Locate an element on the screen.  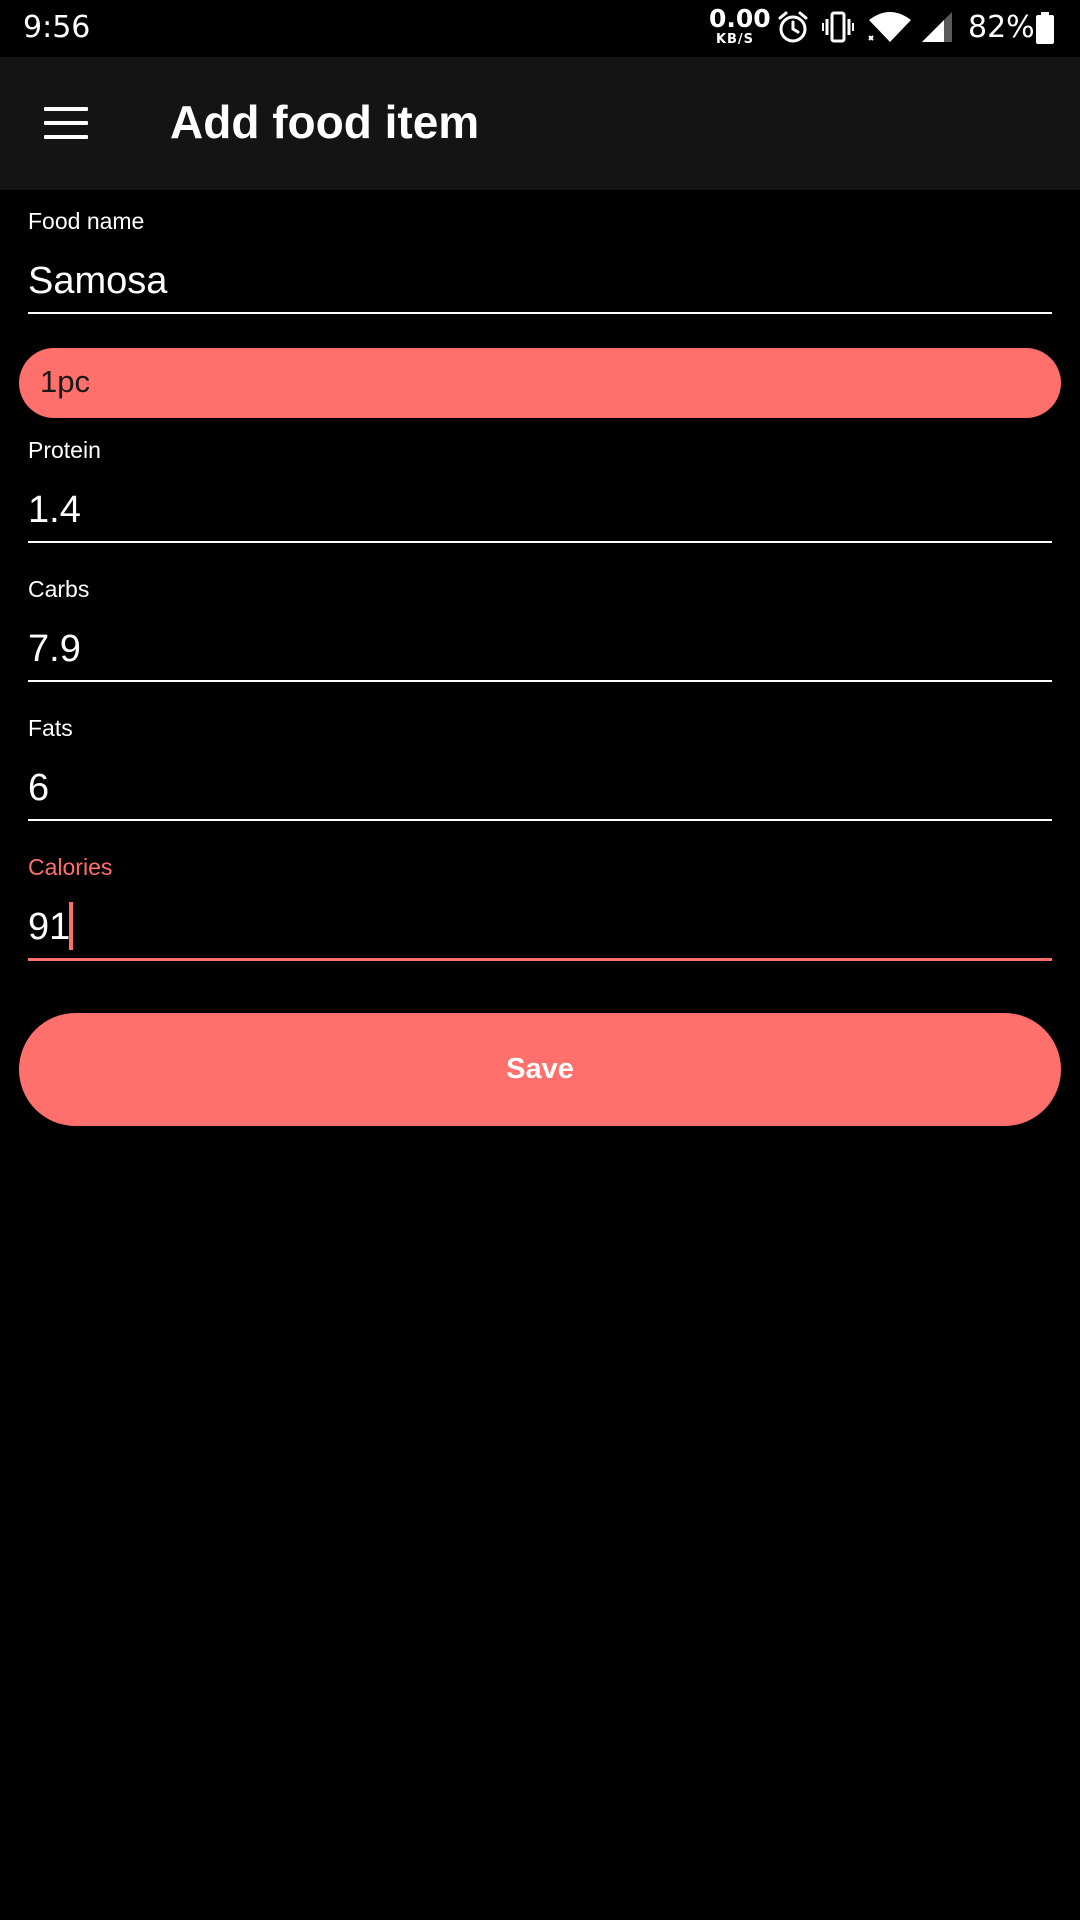
food-name-label: Food name is located at coordinates (86, 221).